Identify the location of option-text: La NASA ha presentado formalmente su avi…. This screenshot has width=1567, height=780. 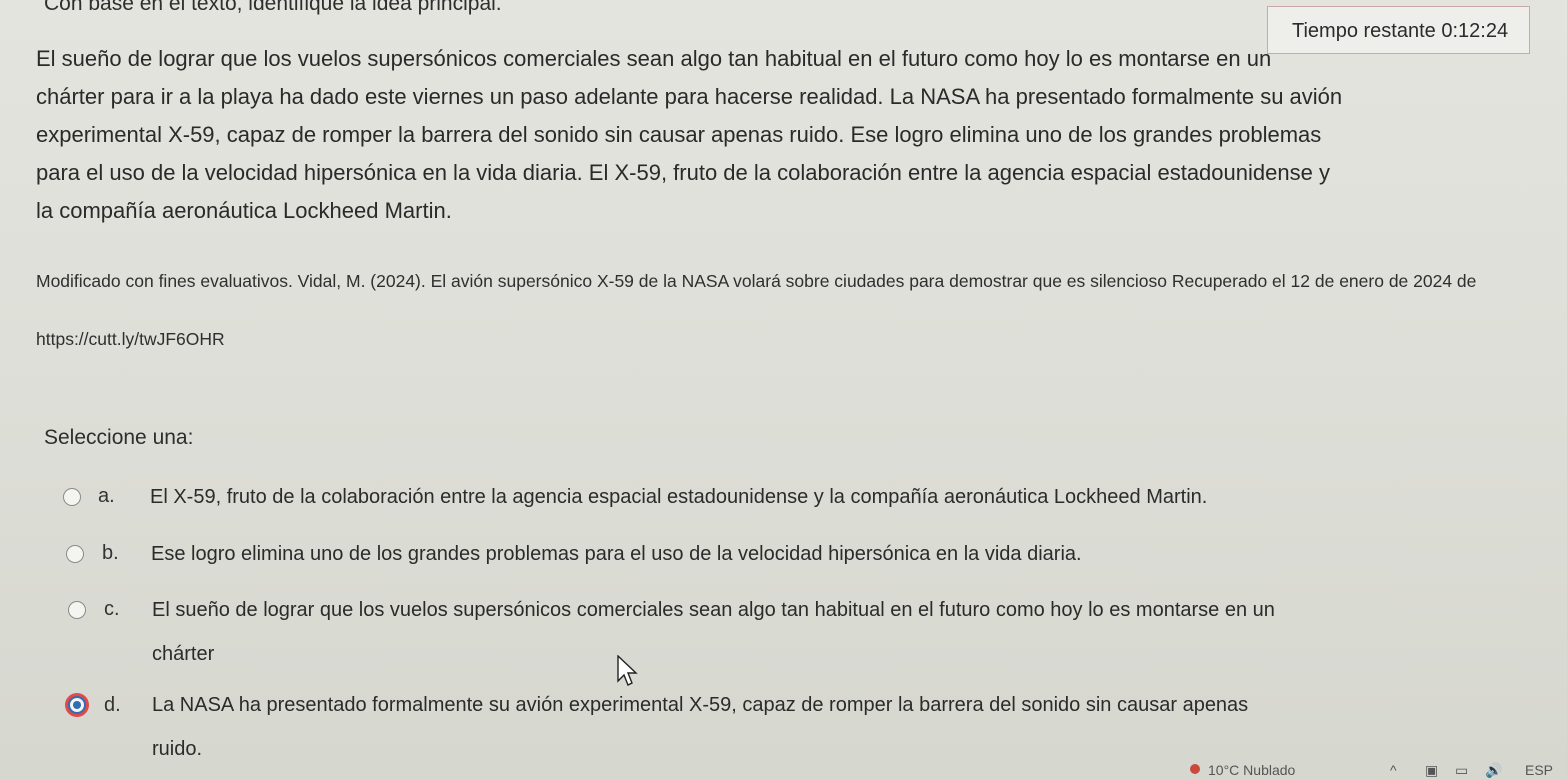
(700, 727).